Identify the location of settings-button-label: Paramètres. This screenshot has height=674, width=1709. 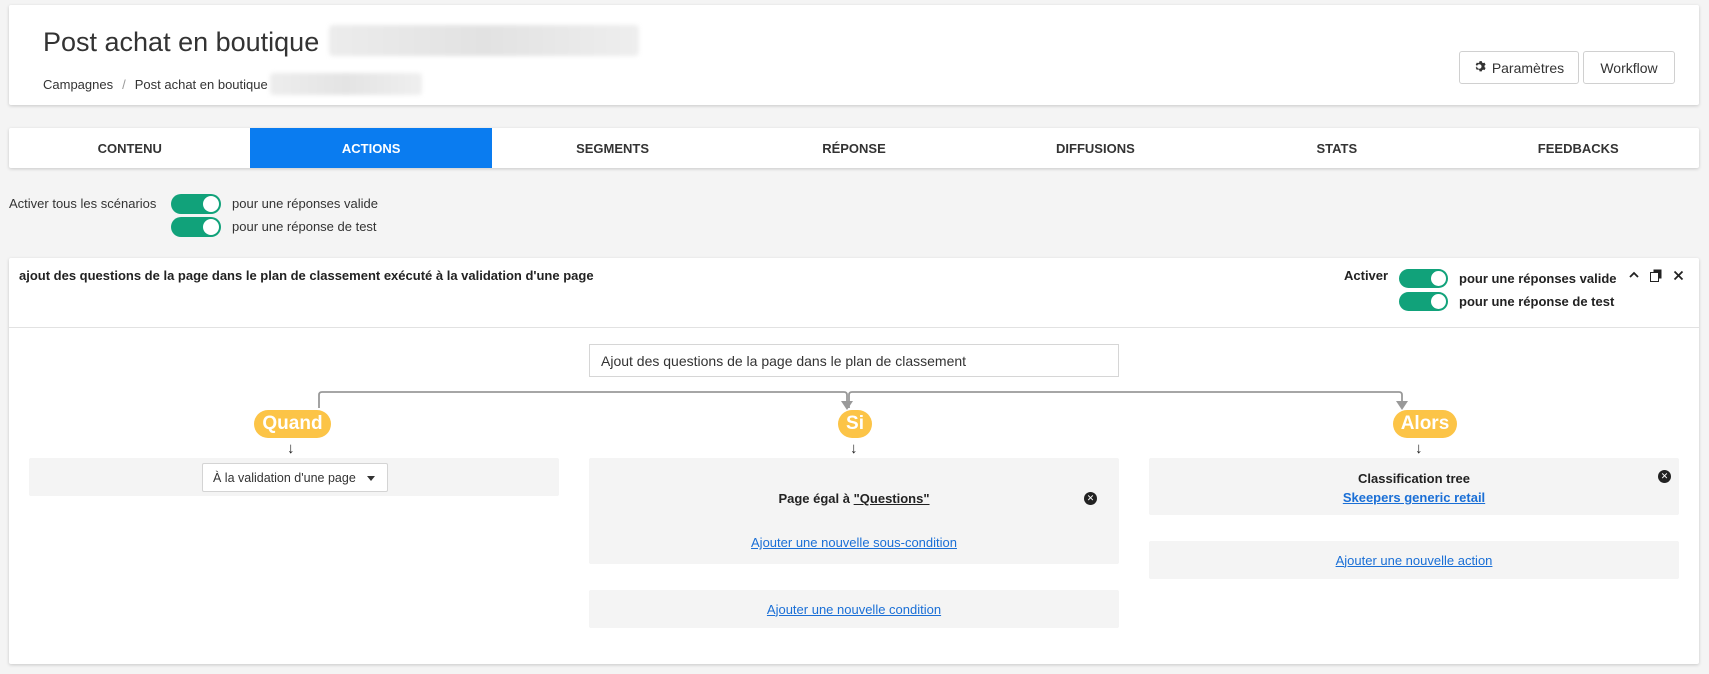
(1528, 67).